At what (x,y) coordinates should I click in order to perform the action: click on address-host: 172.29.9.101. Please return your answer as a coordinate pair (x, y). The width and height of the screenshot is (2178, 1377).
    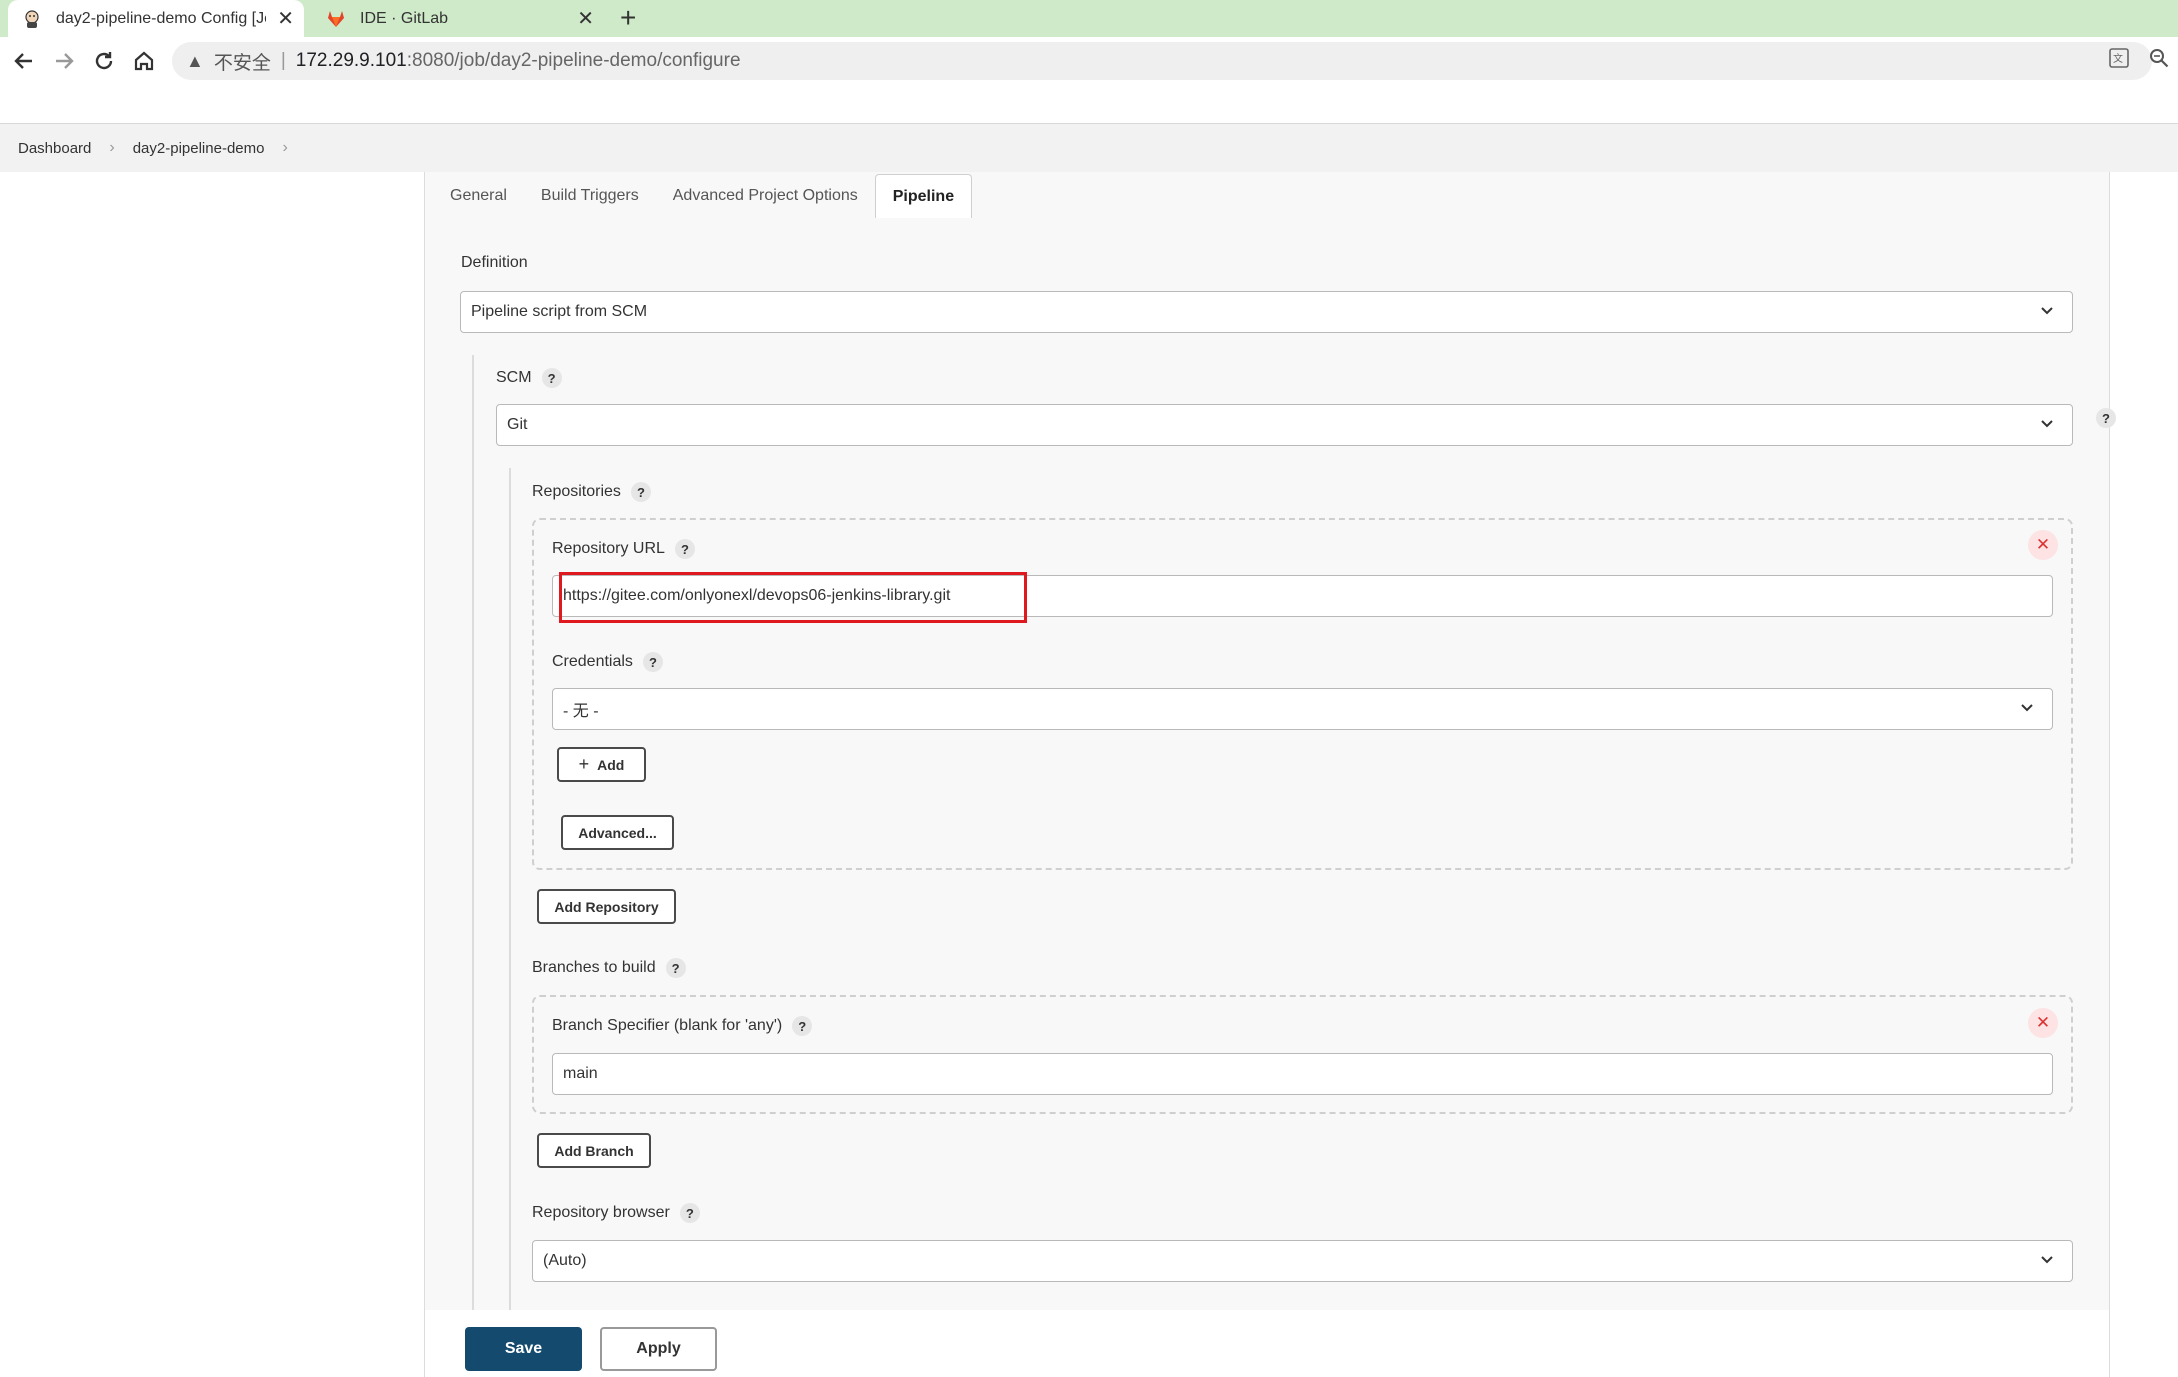
    Looking at the image, I should click on (351, 60).